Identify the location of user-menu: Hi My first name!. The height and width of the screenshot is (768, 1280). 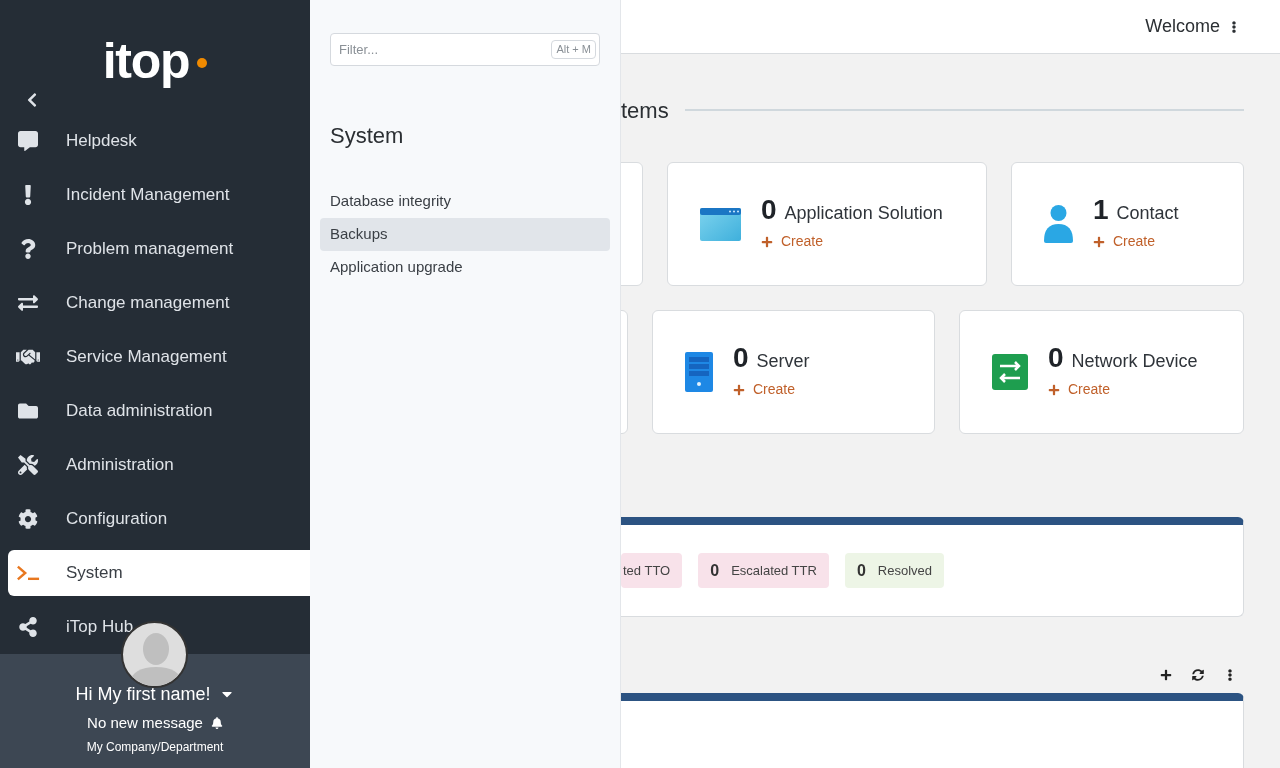
(155, 694).